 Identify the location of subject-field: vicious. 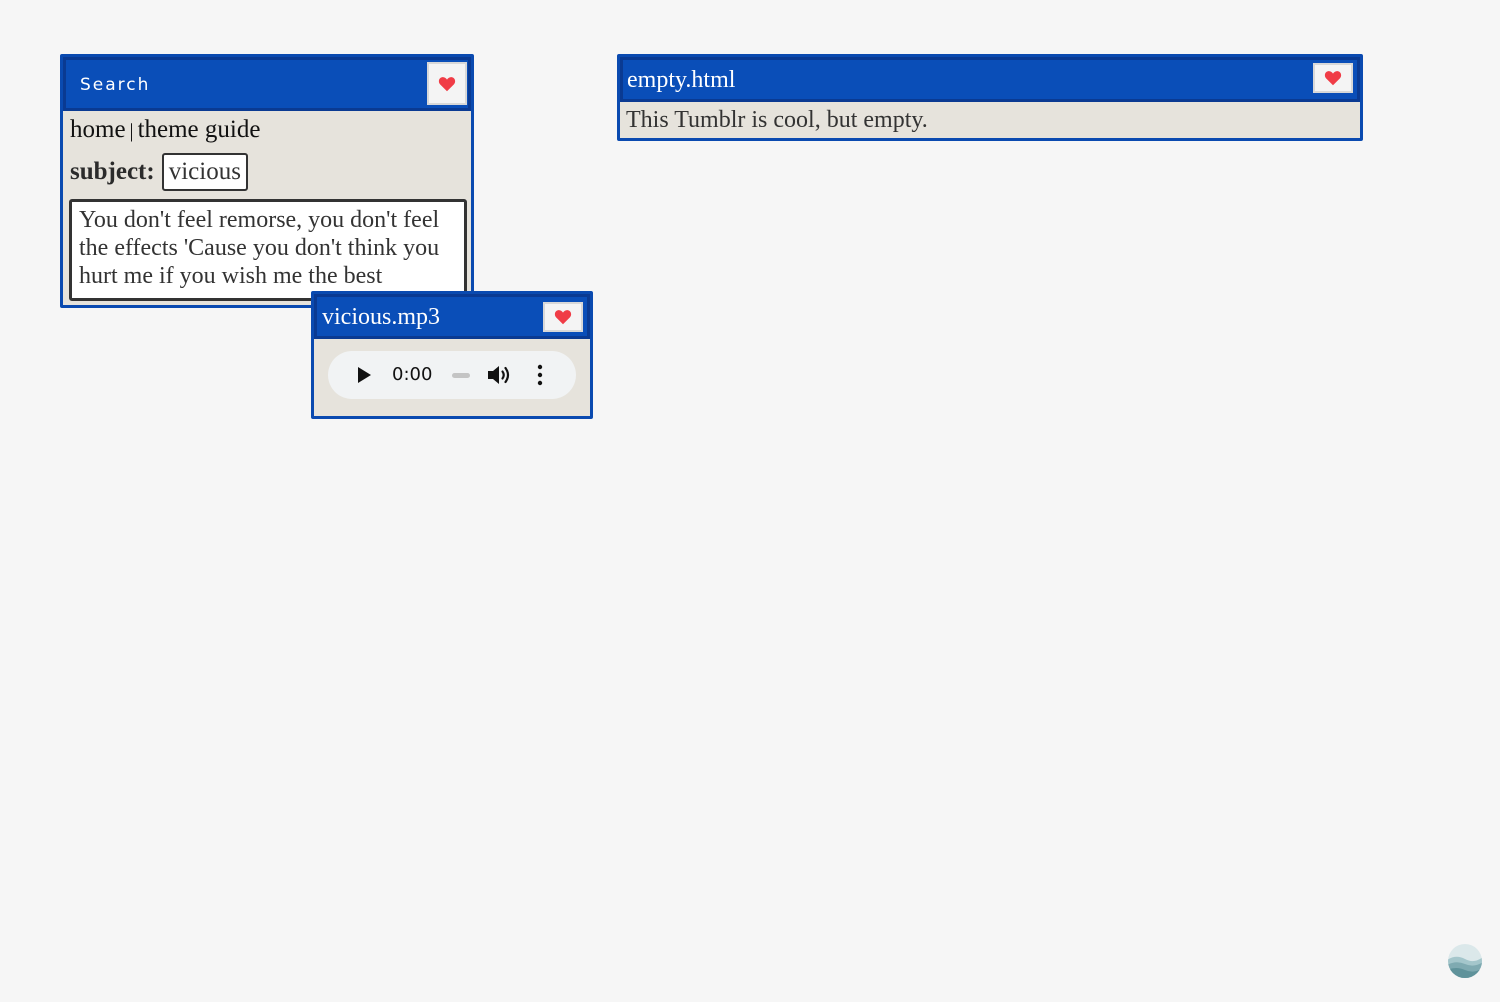
(204, 172).